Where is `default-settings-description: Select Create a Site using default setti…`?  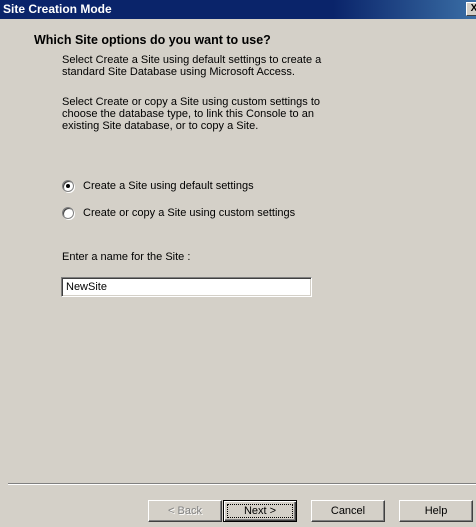 default-settings-description: Select Create a Site using default setti… is located at coordinates (192, 66).